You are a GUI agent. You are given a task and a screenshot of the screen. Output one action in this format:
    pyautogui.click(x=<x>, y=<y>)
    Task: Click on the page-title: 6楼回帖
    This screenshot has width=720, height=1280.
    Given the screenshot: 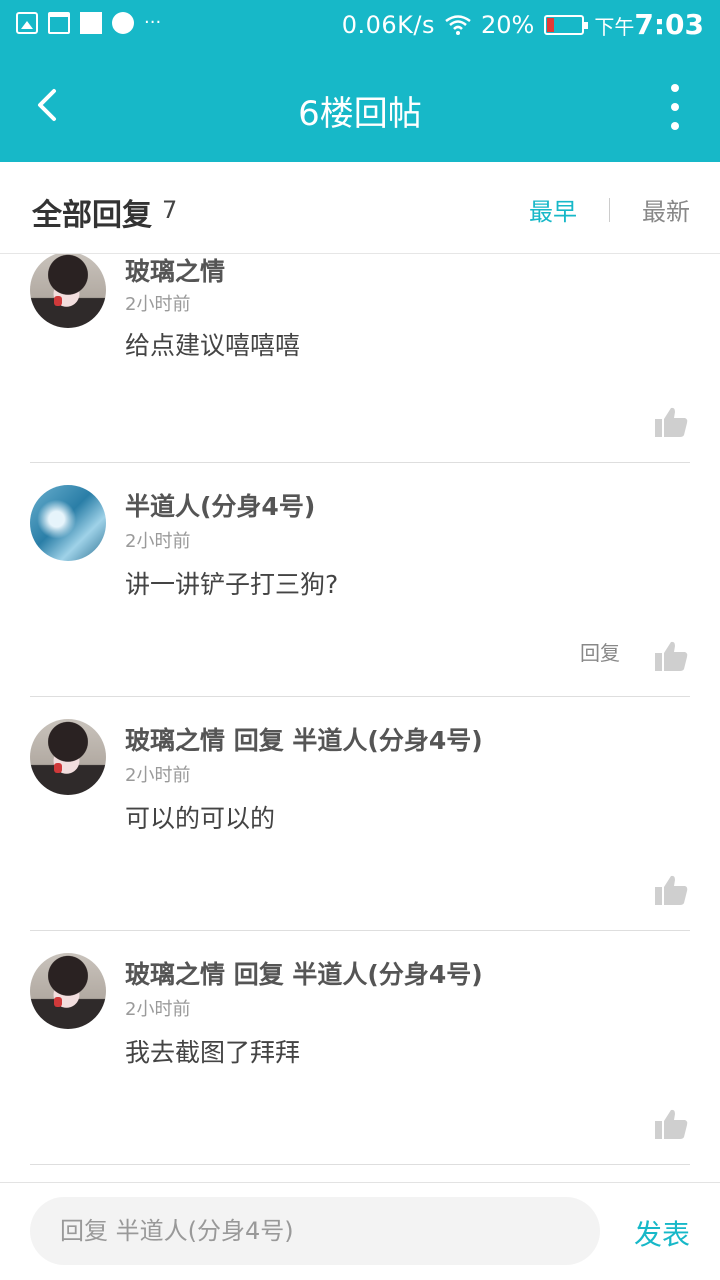 What is the action you would take?
    pyautogui.click(x=360, y=114)
    